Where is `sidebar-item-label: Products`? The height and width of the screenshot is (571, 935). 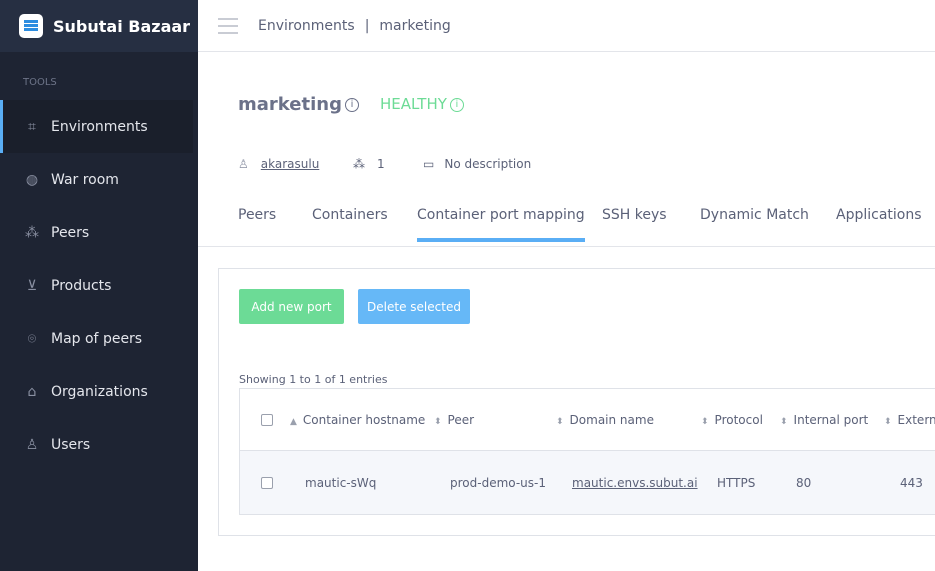
sidebar-item-label: Products is located at coordinates (81, 285).